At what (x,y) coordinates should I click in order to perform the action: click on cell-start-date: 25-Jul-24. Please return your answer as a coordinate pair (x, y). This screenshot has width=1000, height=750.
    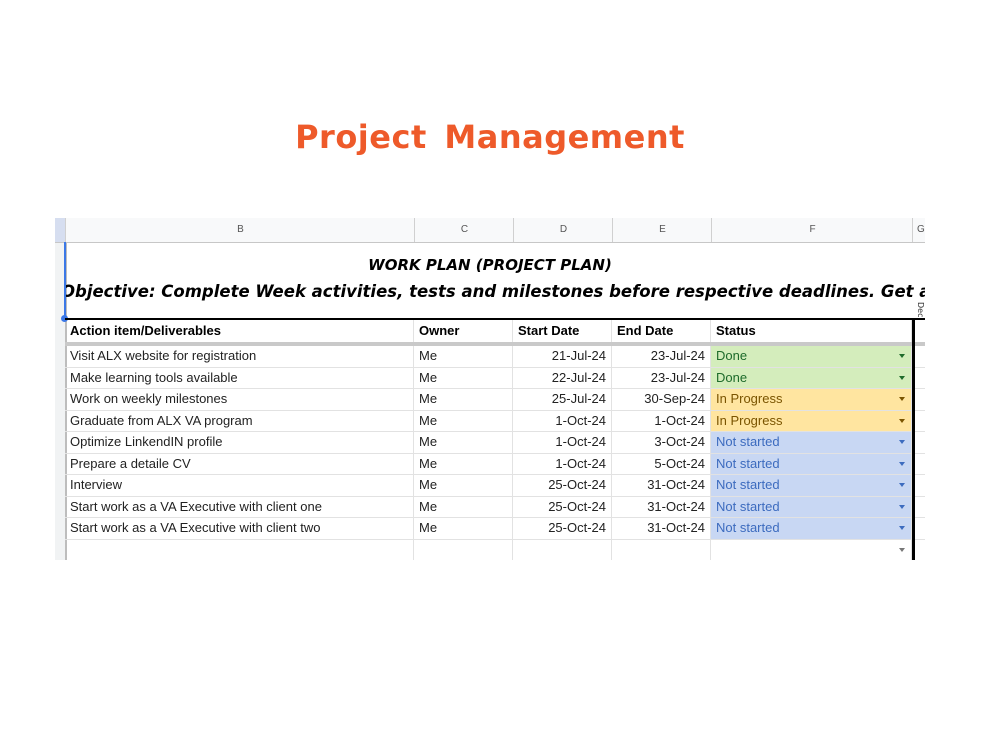
    Looking at the image, I should click on (562, 399).